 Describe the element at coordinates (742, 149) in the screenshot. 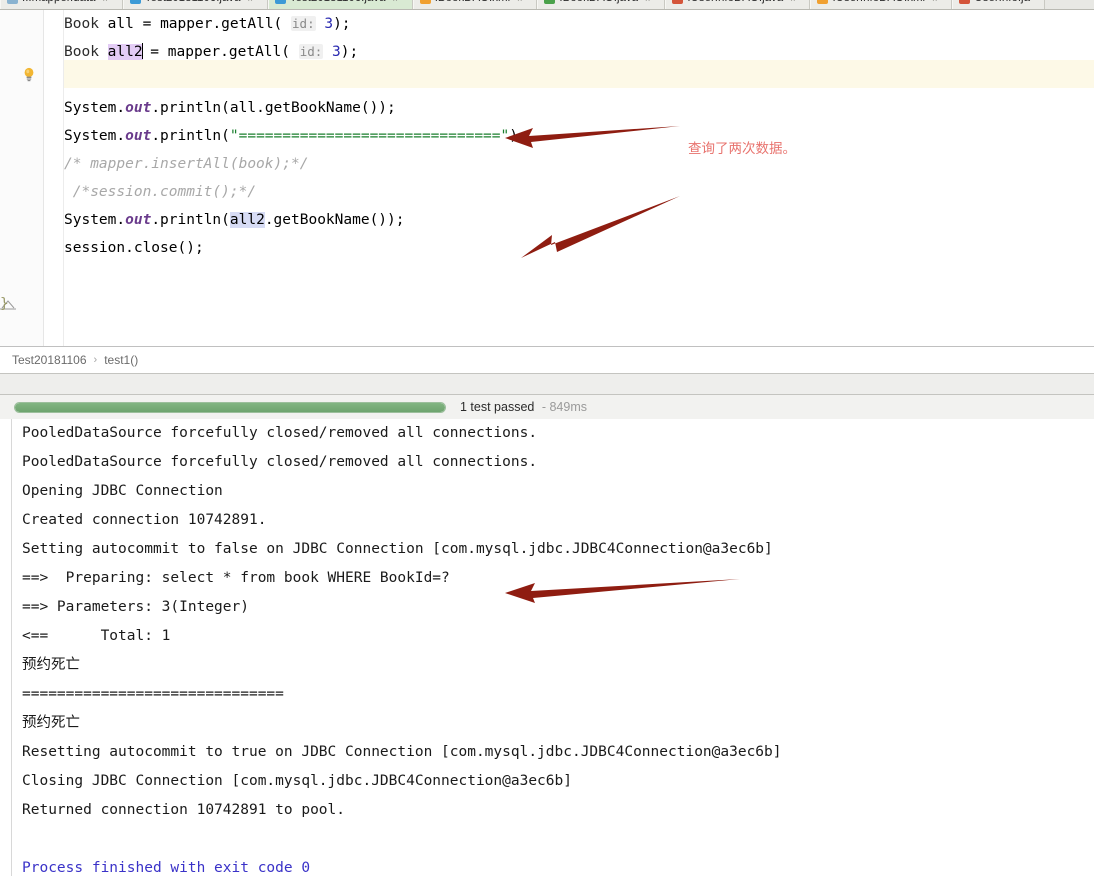

I see `annotation-text-top: 查询了两次数据。` at that location.